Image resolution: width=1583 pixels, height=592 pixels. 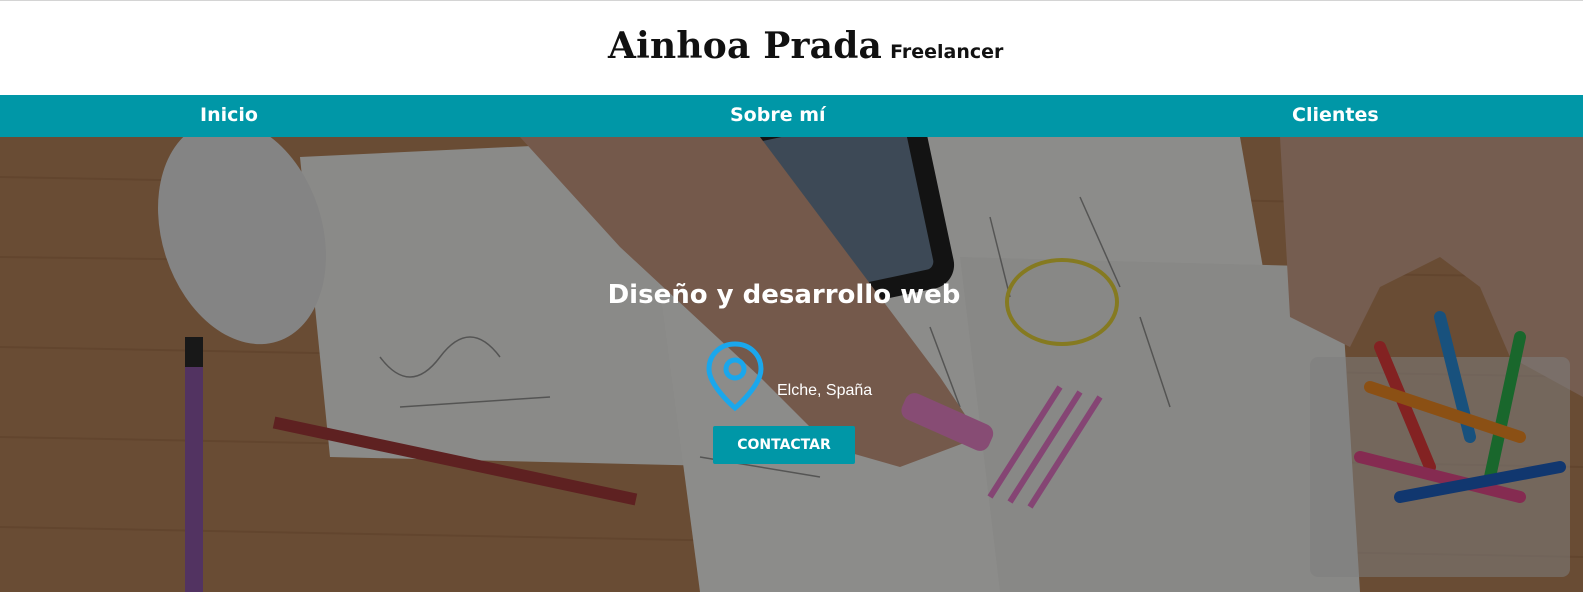 What do you see at coordinates (735, 376) in the screenshot?
I see `location-pin-icon` at bounding box center [735, 376].